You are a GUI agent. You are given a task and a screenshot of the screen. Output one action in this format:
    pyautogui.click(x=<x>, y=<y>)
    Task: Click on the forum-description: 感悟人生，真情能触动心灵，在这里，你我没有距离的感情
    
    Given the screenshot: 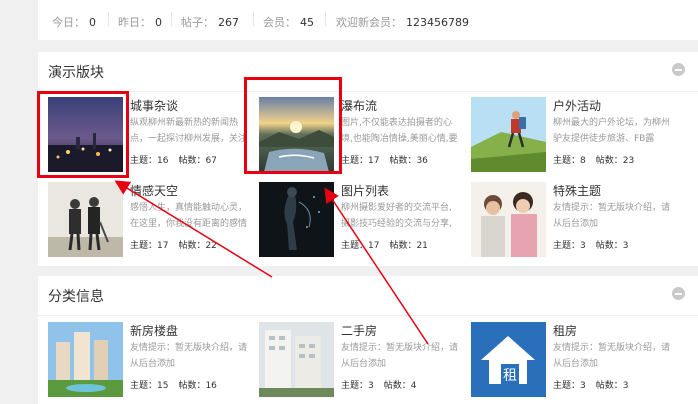 What is the action you would take?
    pyautogui.click(x=189, y=216)
    